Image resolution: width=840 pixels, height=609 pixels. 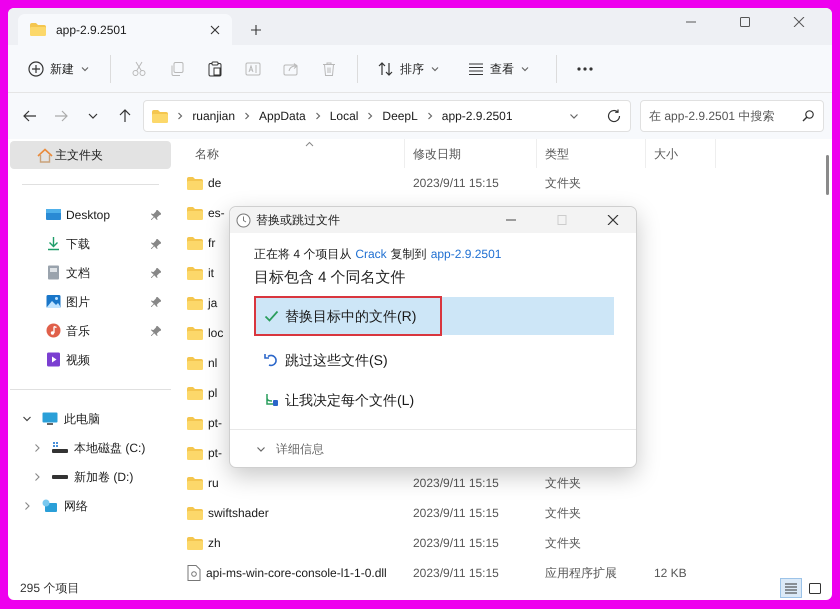 What do you see at coordinates (90, 243) in the screenshot?
I see `sidebar-item: 下载` at bounding box center [90, 243].